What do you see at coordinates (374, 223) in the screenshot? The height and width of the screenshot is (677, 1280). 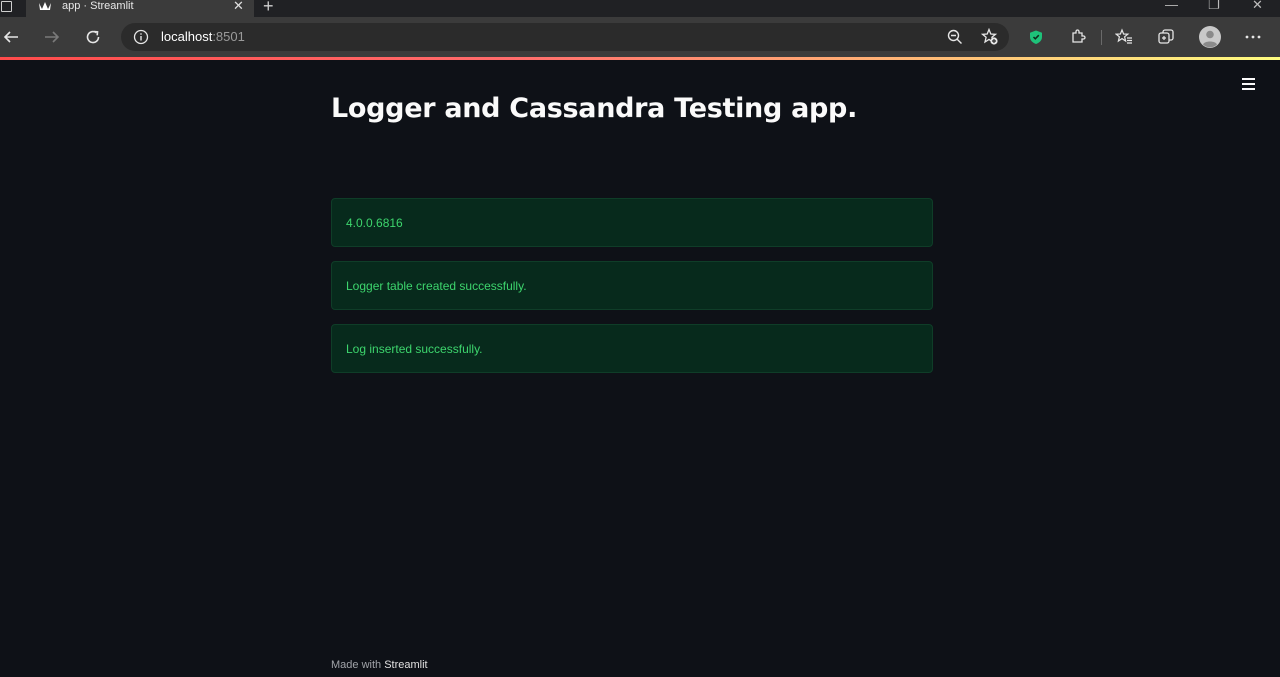 I see `alert-text: 4.0.0.6816` at bounding box center [374, 223].